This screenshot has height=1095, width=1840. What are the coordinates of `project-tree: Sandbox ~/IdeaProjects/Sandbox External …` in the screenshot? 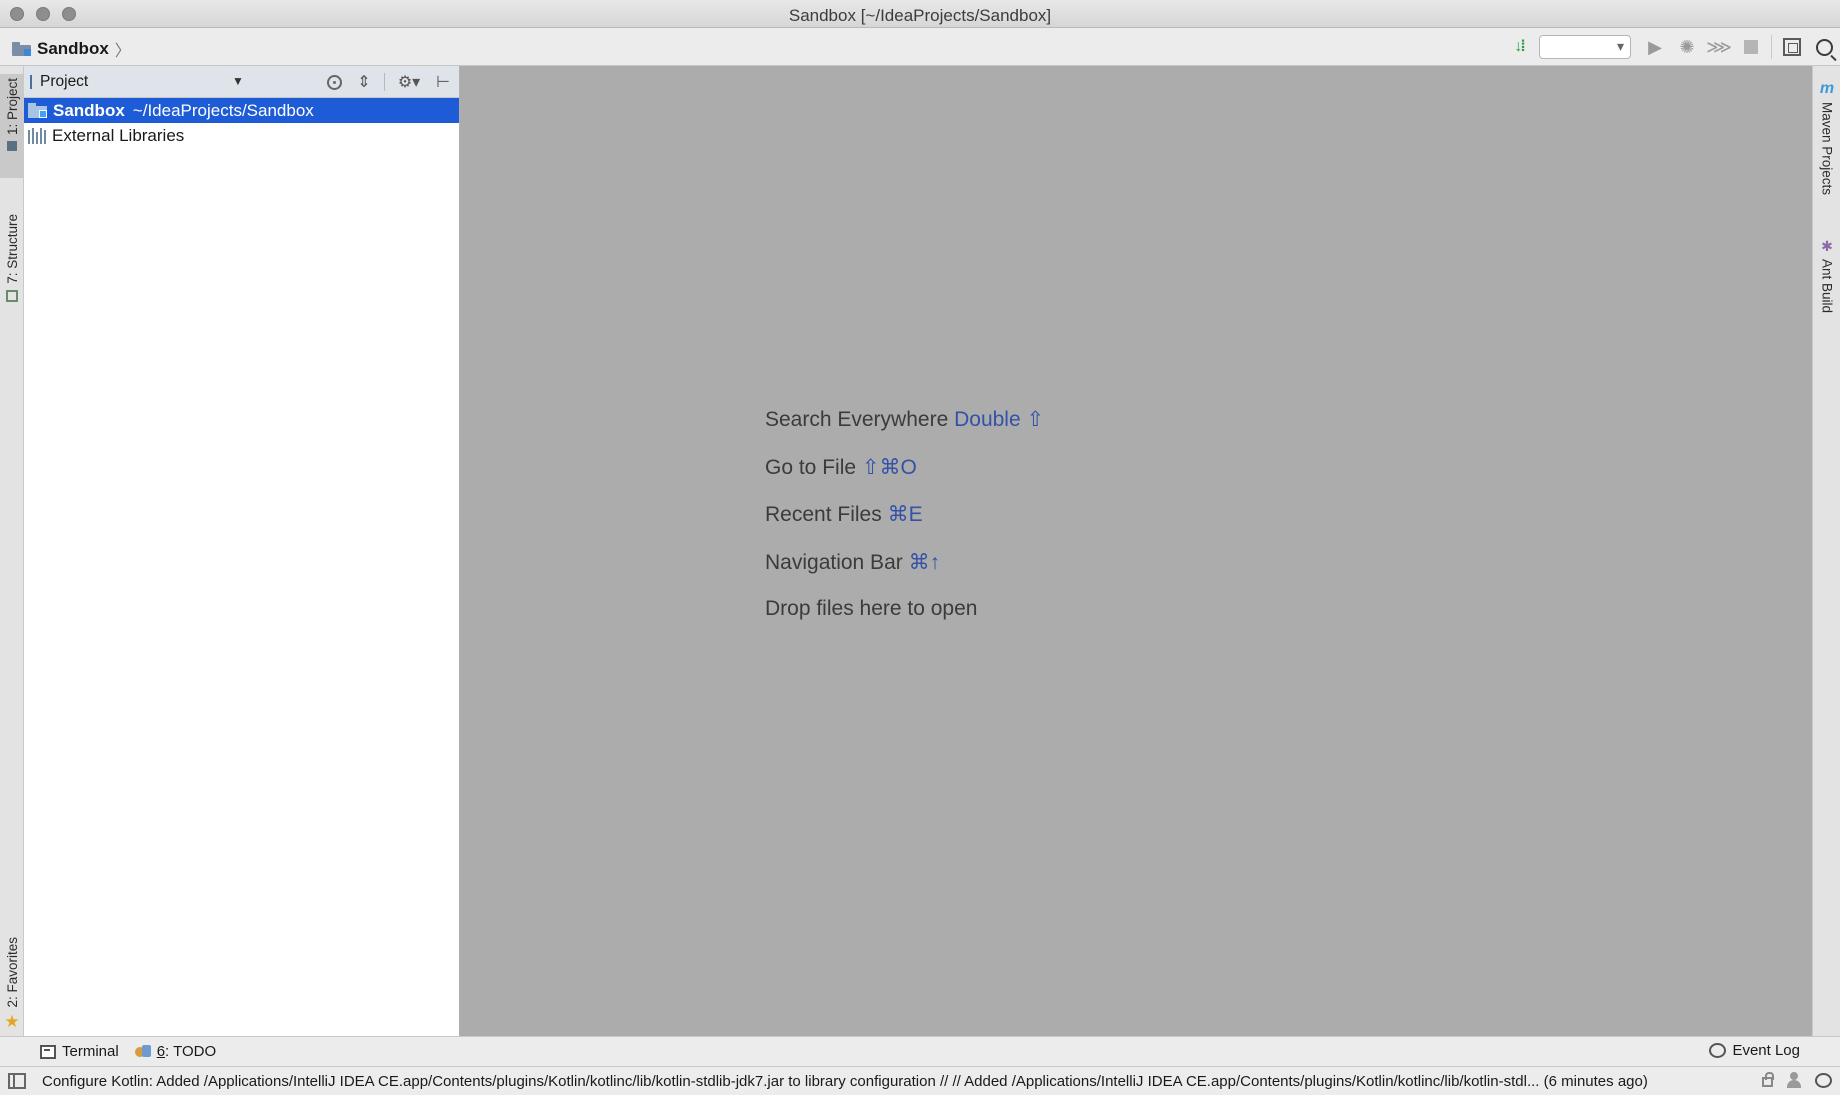 It's located at (241, 123).